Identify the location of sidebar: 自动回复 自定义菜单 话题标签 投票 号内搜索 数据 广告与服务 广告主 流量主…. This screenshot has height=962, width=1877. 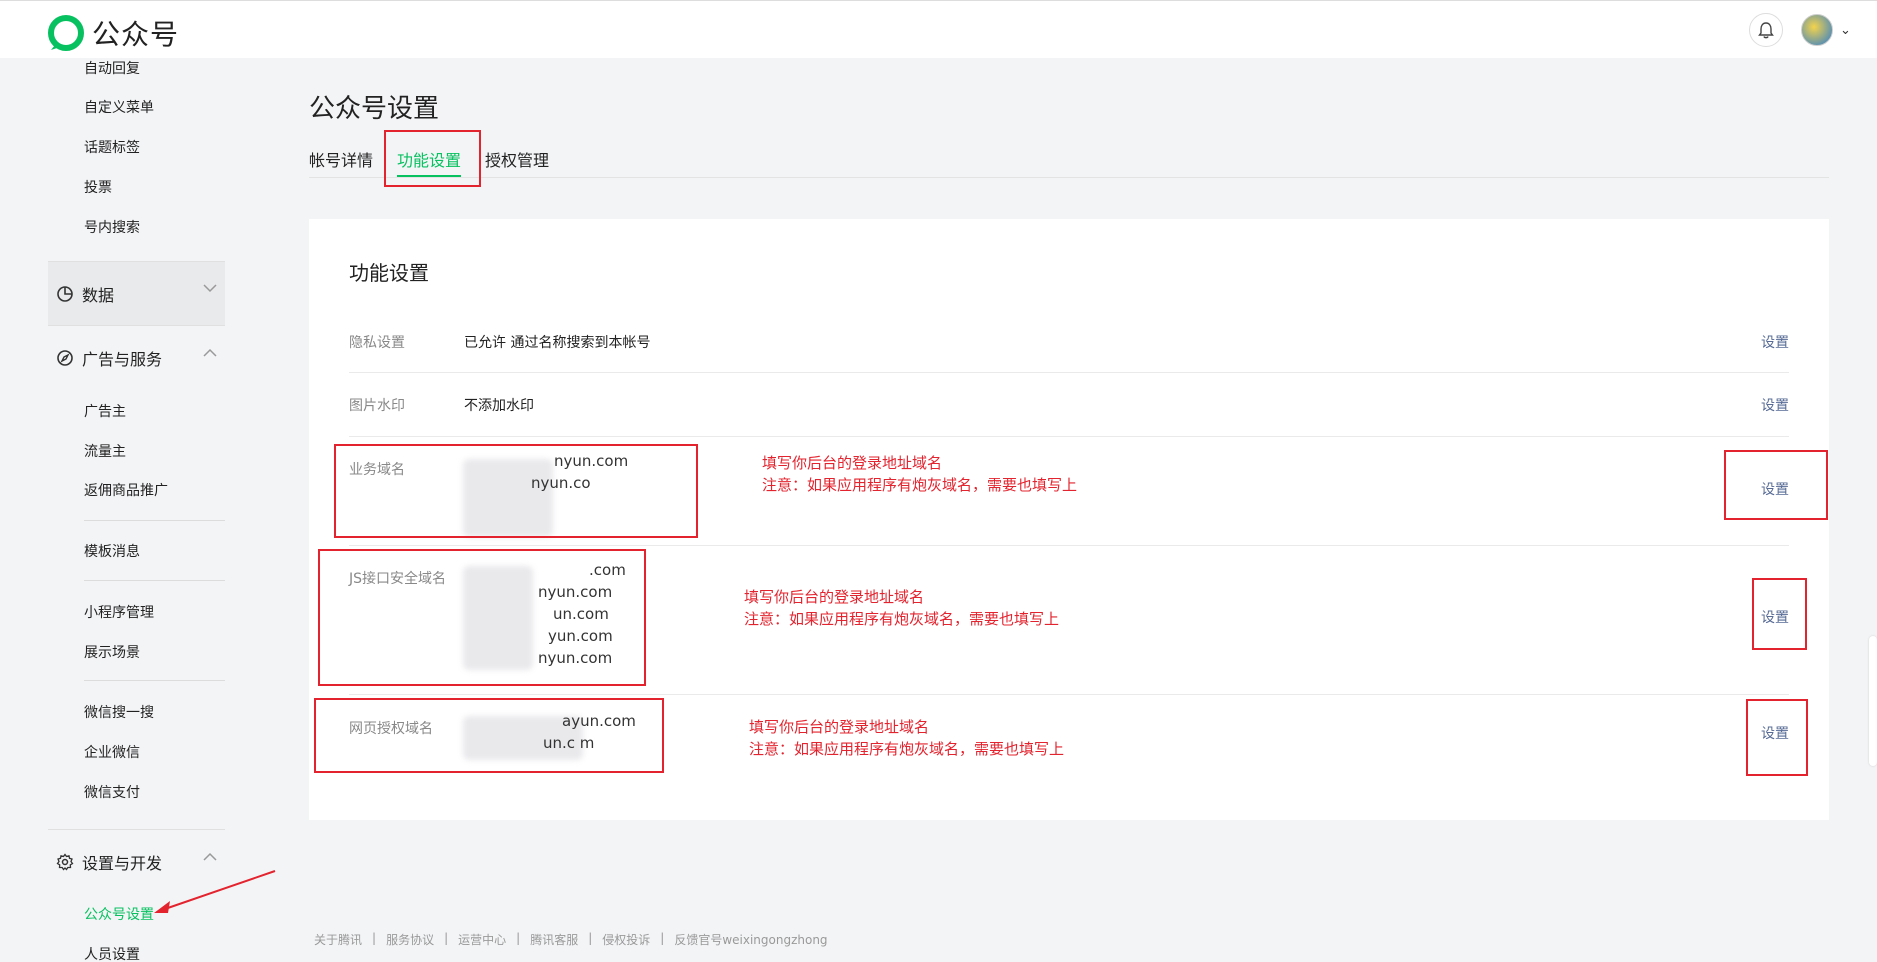
(140, 510).